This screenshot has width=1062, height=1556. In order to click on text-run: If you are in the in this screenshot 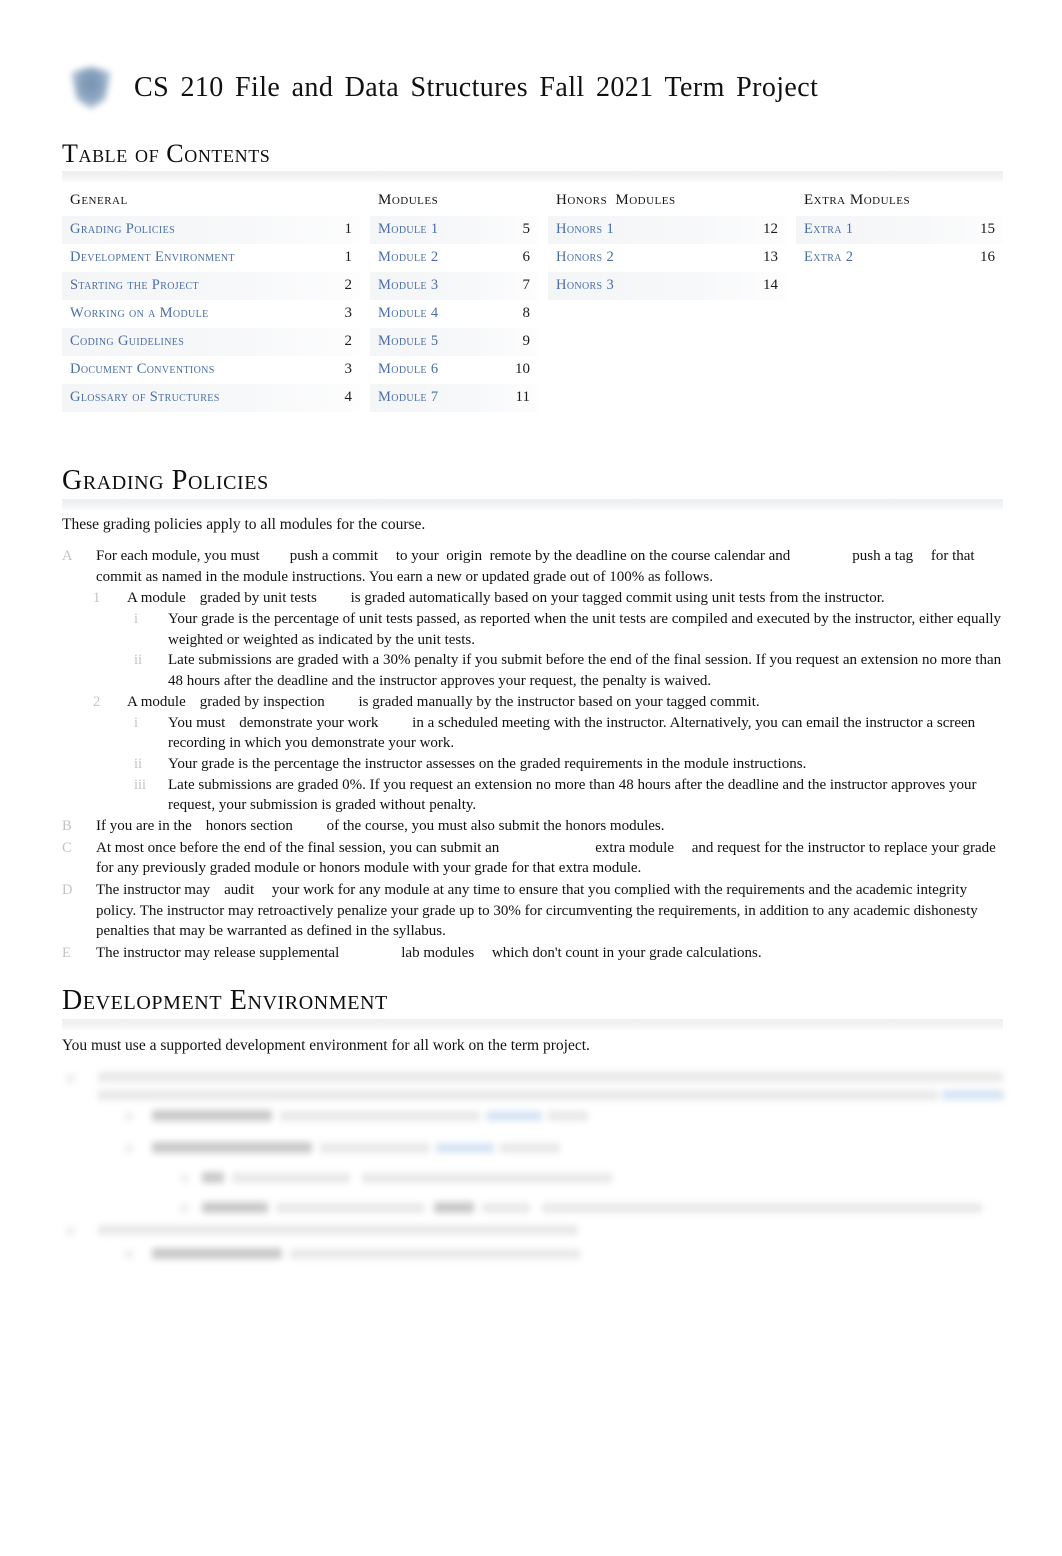, I will do `click(144, 825)`.